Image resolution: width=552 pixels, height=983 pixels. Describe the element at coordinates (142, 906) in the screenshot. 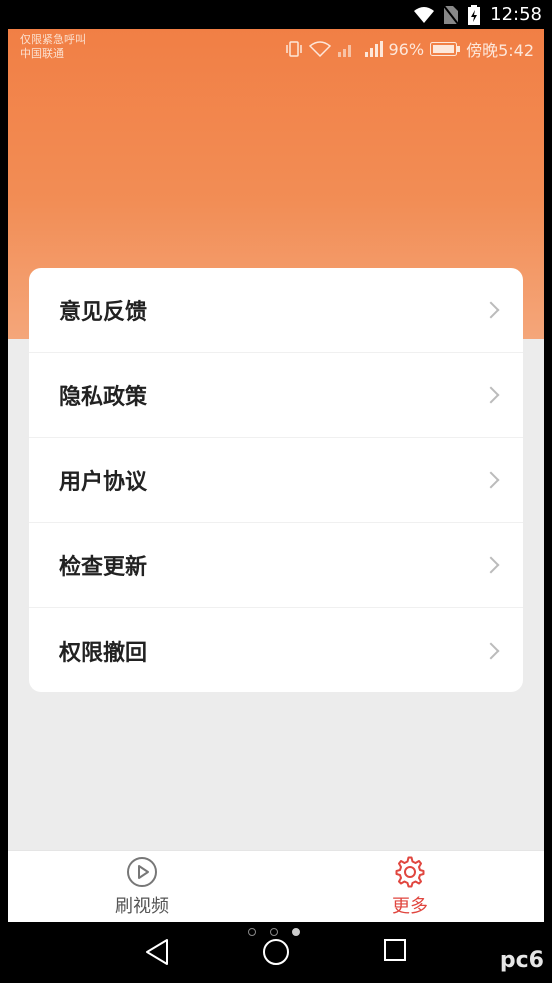

I see `tab-label: 刷视频` at that location.